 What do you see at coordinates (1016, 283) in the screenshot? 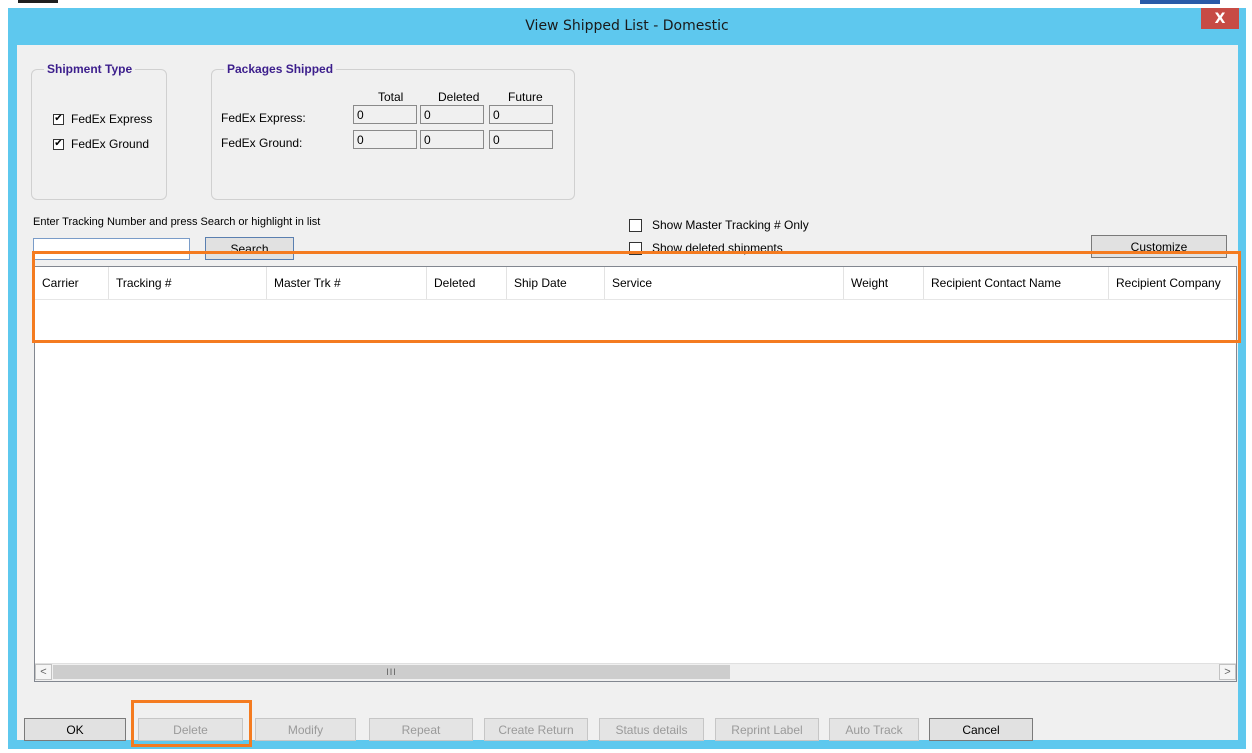
I see `col-recipient-contact: Recipient Contact Name` at bounding box center [1016, 283].